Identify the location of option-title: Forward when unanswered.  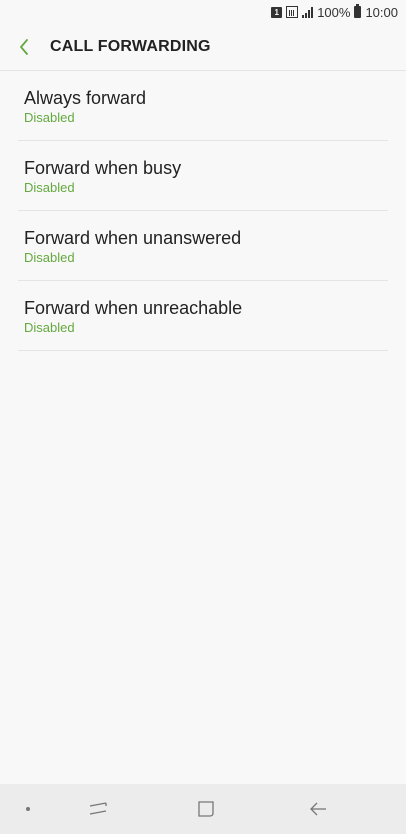
(133, 238).